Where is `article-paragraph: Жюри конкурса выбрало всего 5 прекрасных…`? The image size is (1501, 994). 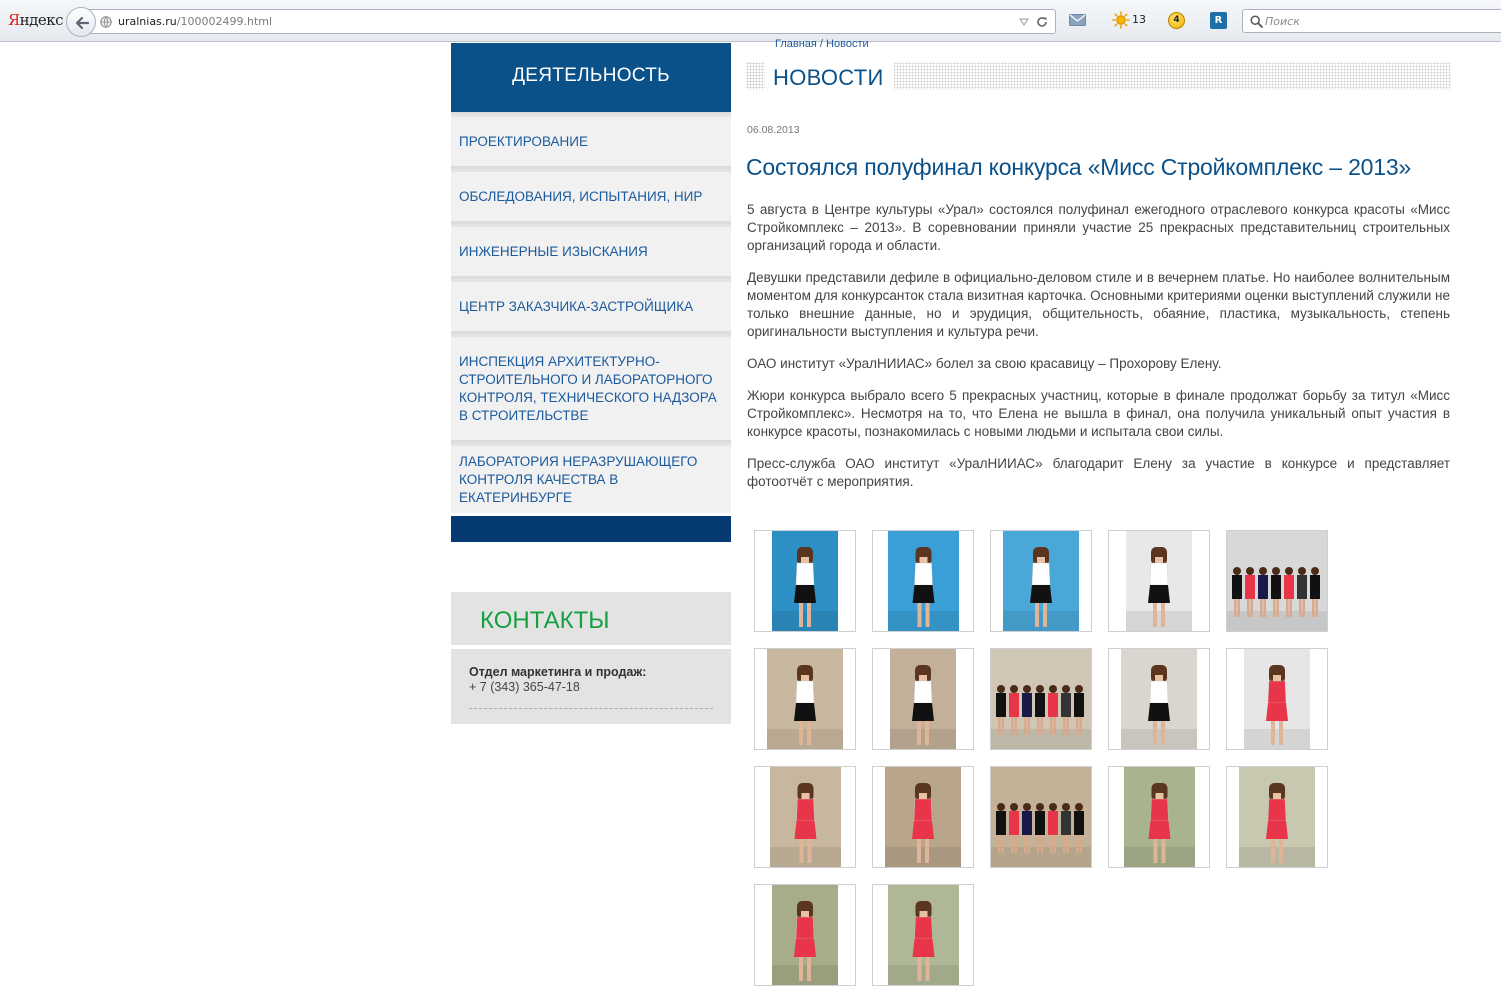 article-paragraph: Жюри конкурса выбрало всего 5 прекрасных… is located at coordinates (1098, 413).